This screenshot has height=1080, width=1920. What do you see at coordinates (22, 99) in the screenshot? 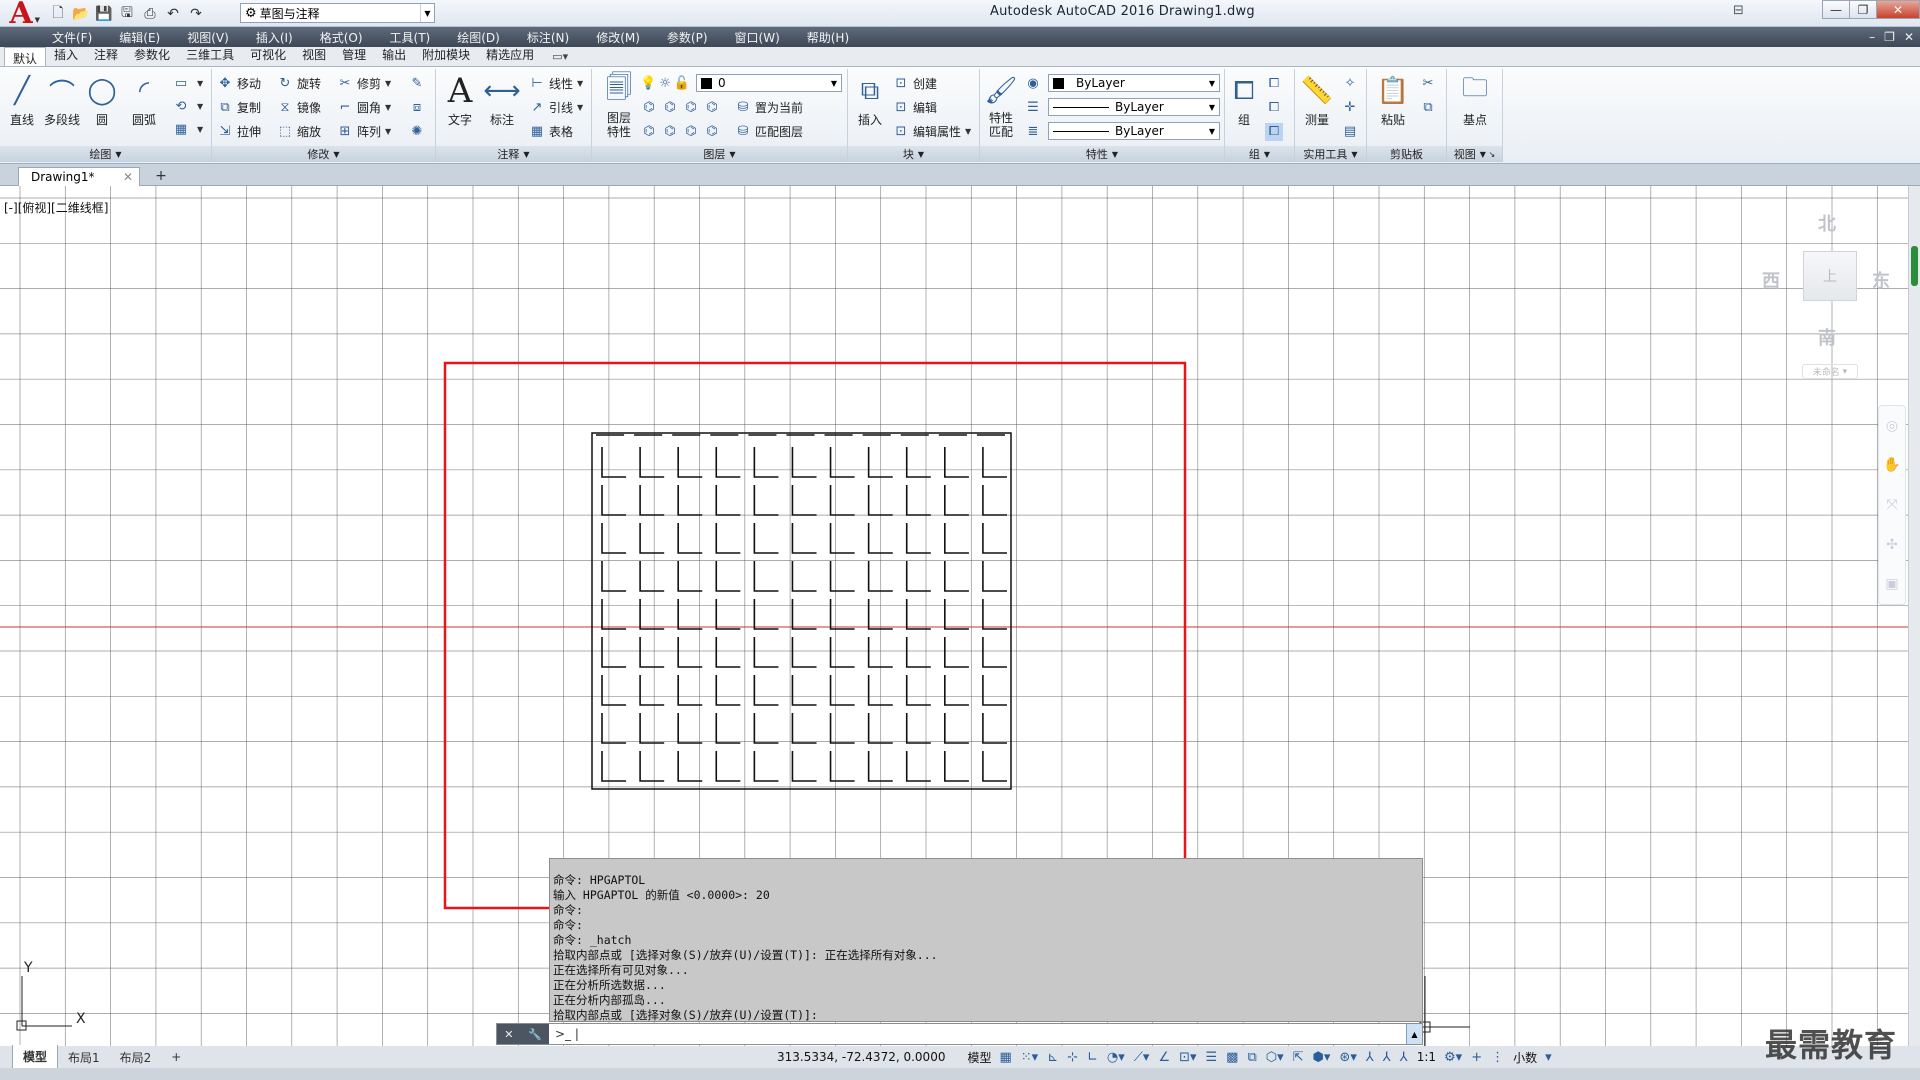
I see `line-button: ╱ 直线` at bounding box center [22, 99].